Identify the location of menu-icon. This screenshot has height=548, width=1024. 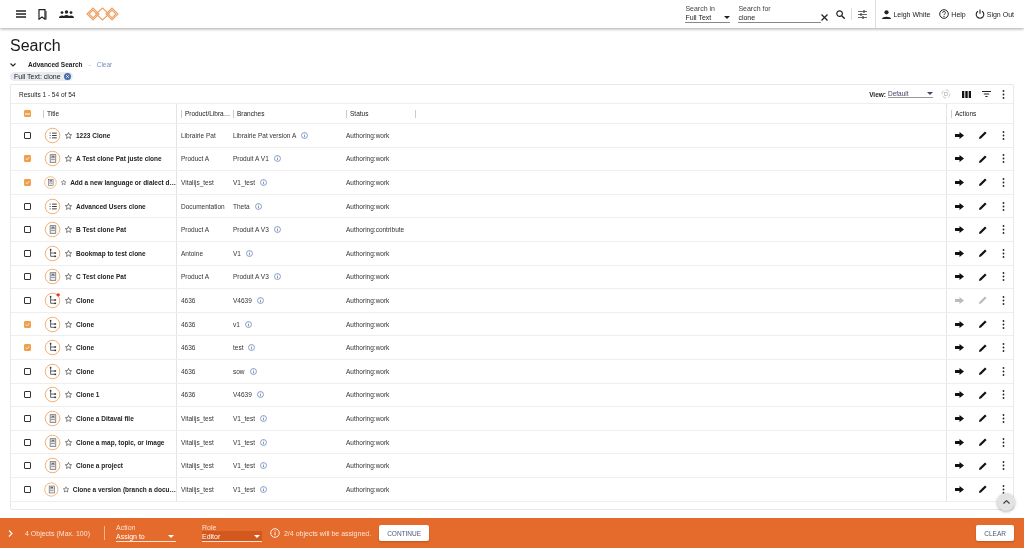
(21, 14).